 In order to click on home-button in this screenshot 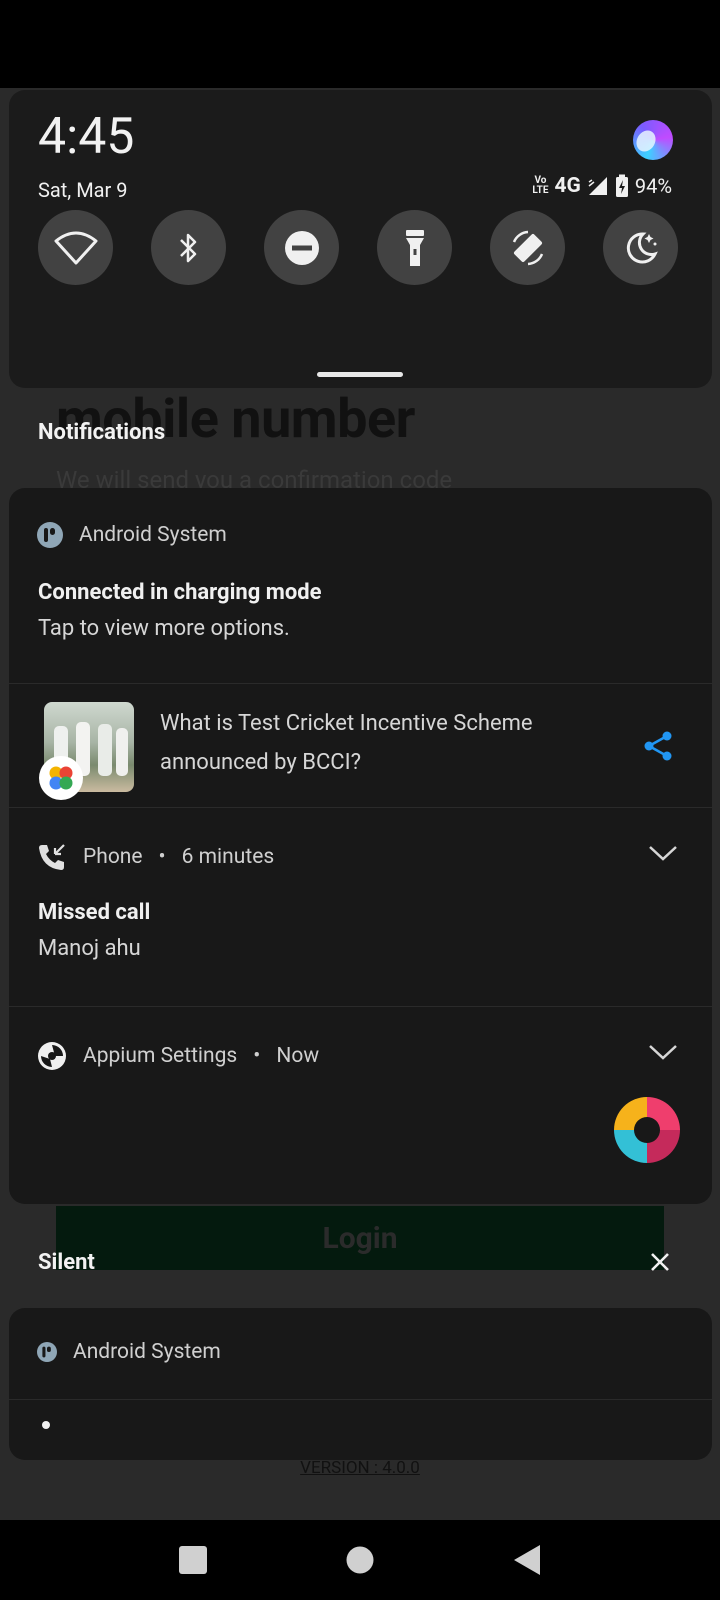, I will do `click(360, 1560)`.